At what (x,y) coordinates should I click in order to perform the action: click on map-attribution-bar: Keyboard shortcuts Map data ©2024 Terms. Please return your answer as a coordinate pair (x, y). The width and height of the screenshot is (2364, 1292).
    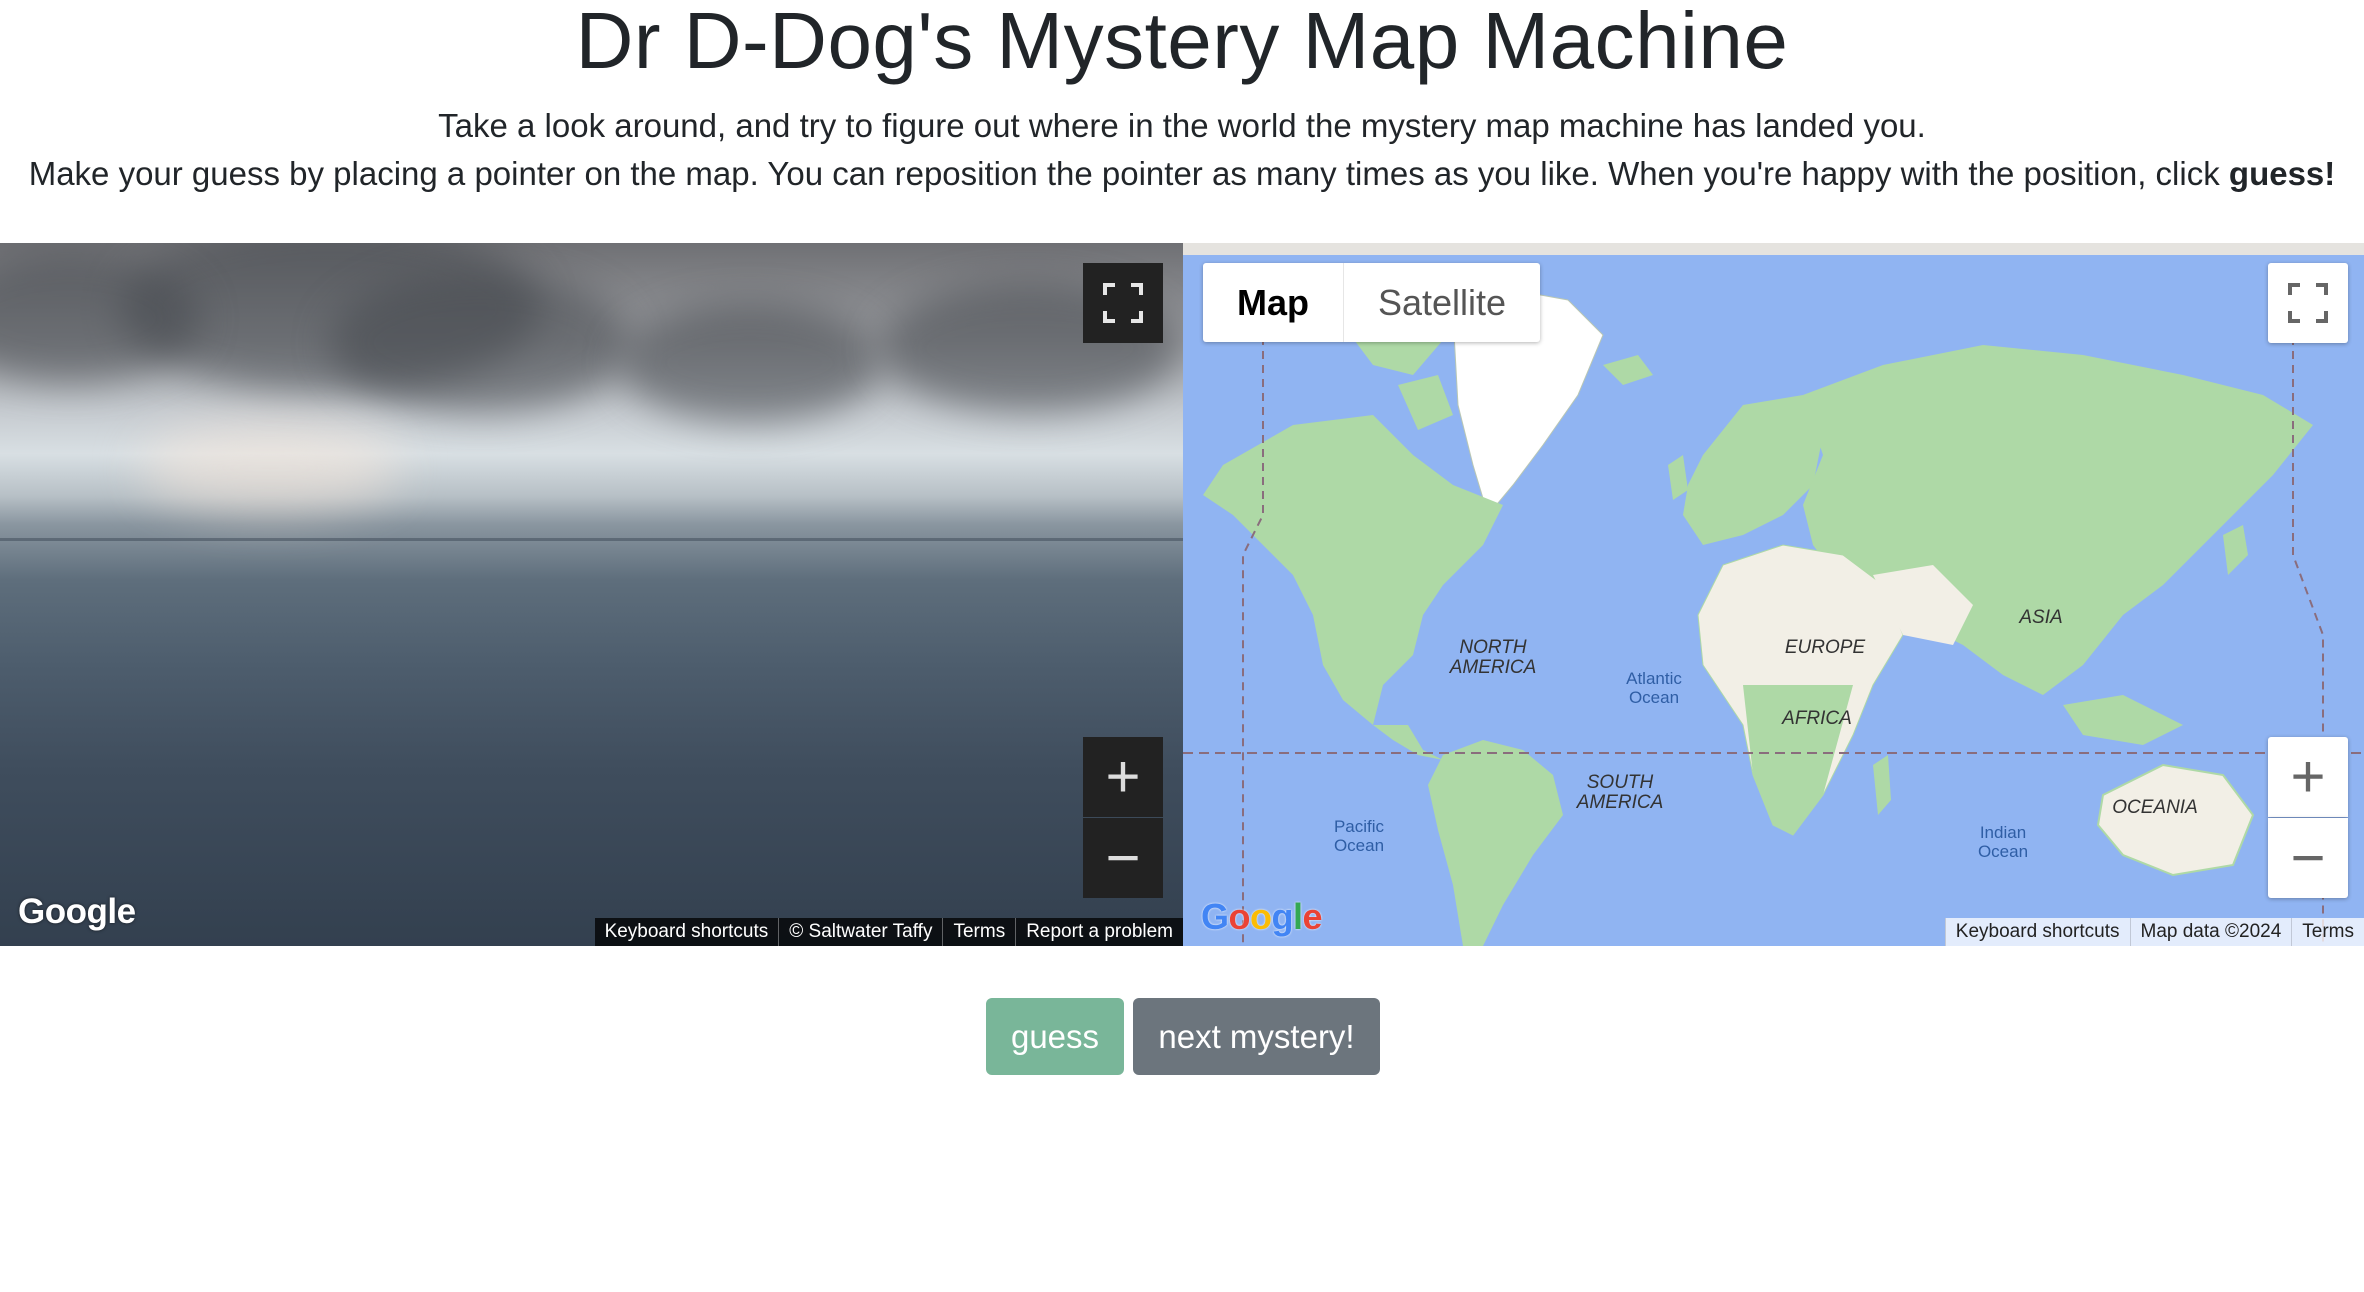
    Looking at the image, I should click on (2154, 932).